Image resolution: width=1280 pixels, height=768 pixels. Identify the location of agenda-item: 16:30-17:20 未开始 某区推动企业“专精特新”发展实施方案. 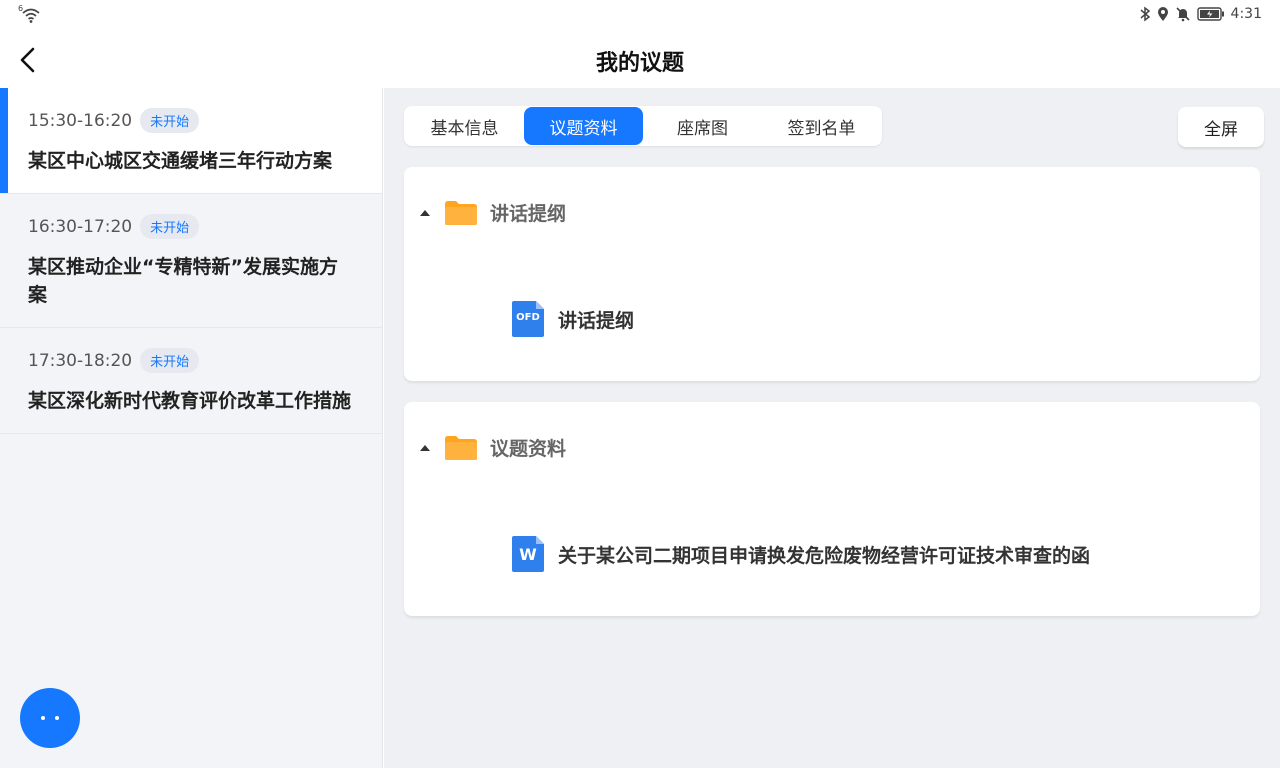
(191, 261).